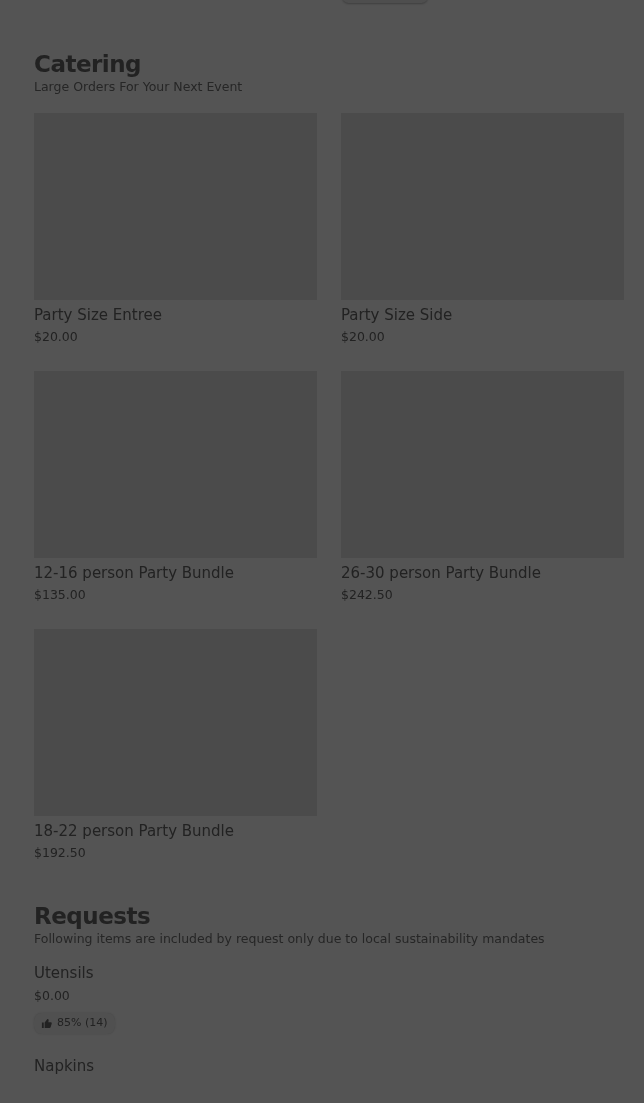 The height and width of the screenshot is (1103, 644). What do you see at coordinates (46, 1023) in the screenshot?
I see `thumbs-up-icon` at bounding box center [46, 1023].